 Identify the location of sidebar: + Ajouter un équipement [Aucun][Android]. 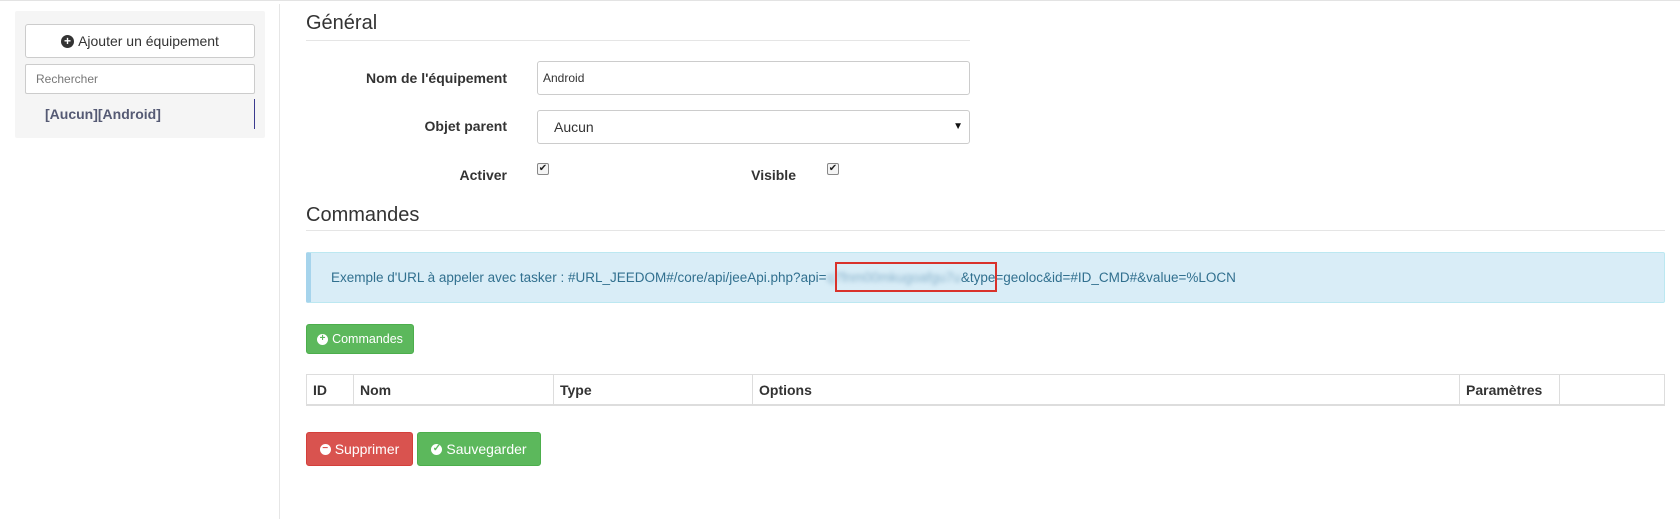
(140, 74).